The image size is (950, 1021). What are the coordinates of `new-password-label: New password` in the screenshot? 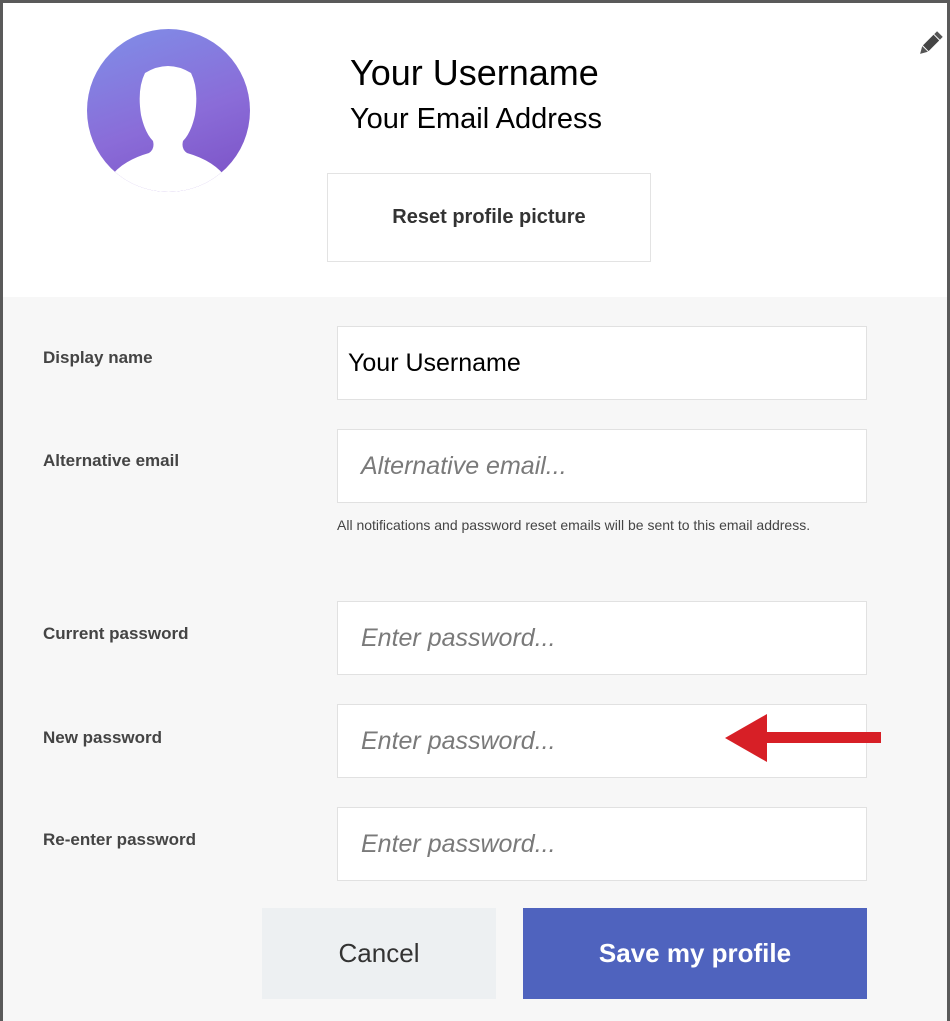 It's located at (103, 737).